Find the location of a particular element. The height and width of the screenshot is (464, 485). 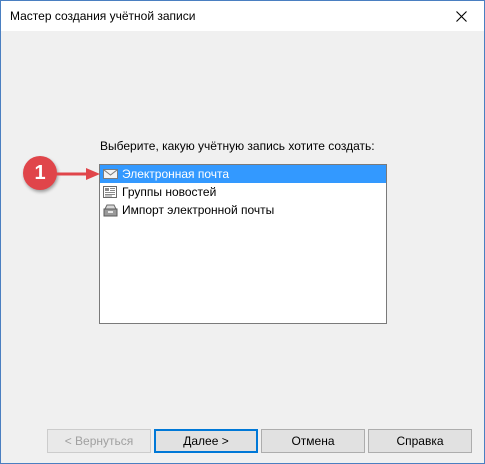

list-item-label: Группы новостей is located at coordinates (169, 192).